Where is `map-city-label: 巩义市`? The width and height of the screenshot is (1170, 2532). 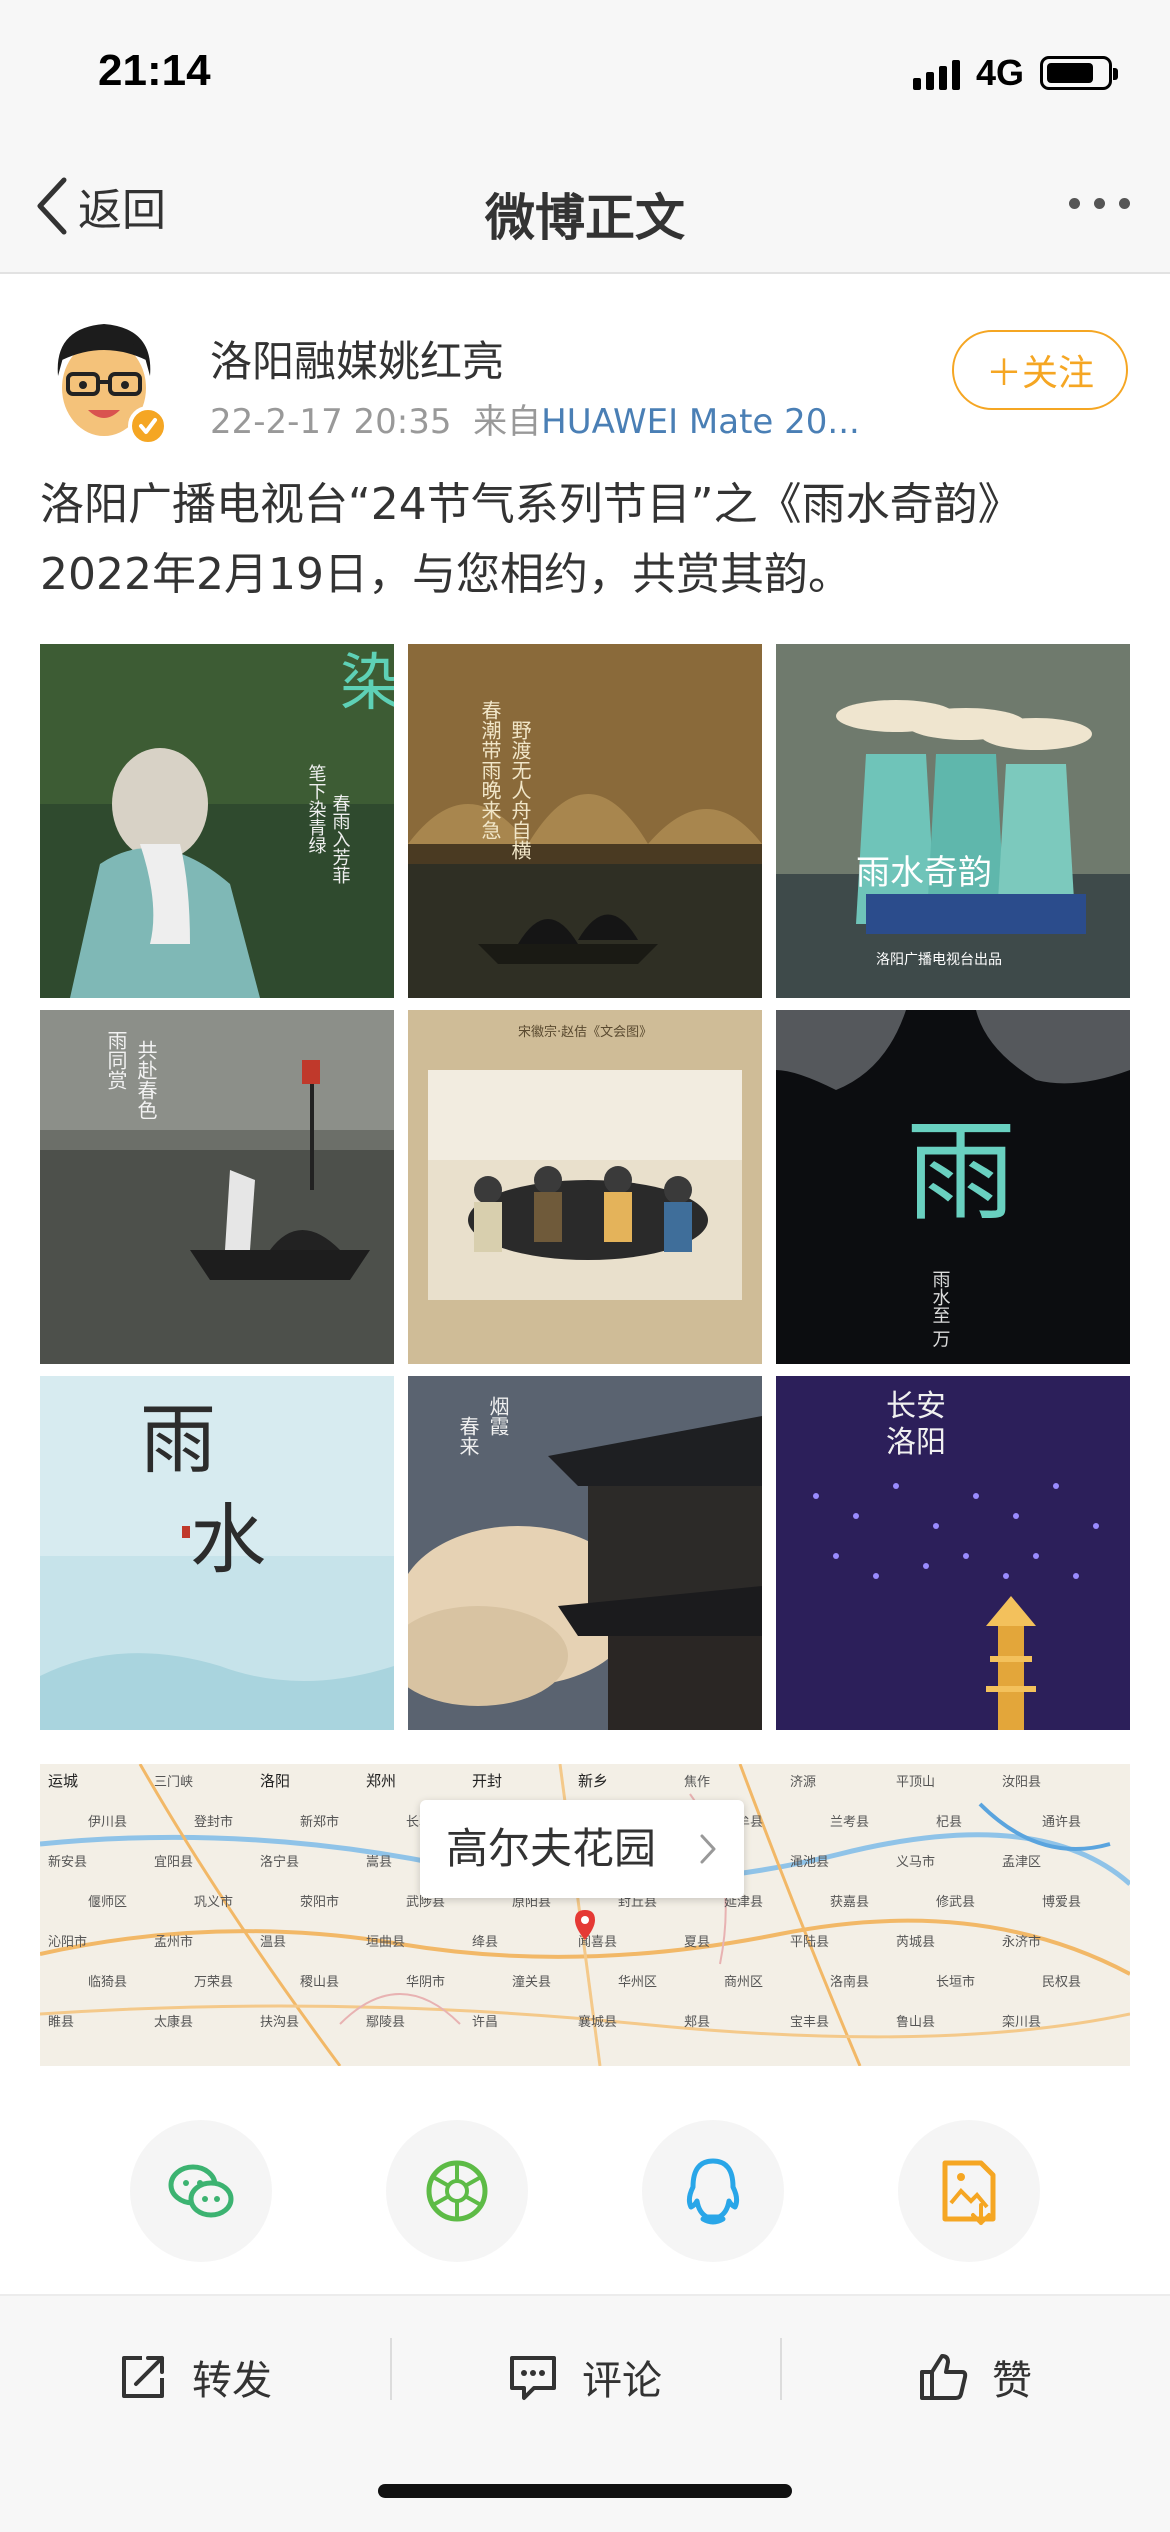
map-city-label: 巩义市 is located at coordinates (213, 1902).